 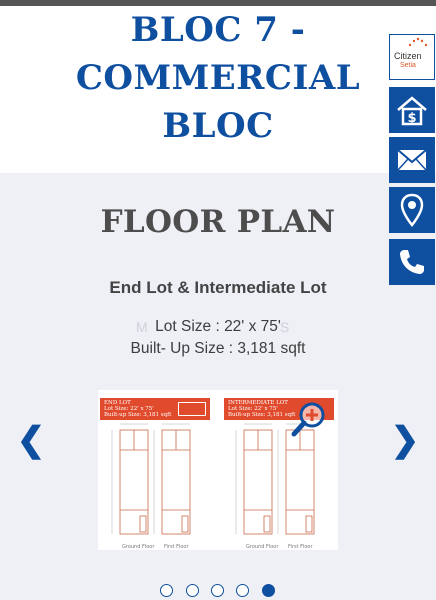 What do you see at coordinates (408, 56) in the screenshot?
I see `logo-text-citizen: Citizen` at bounding box center [408, 56].